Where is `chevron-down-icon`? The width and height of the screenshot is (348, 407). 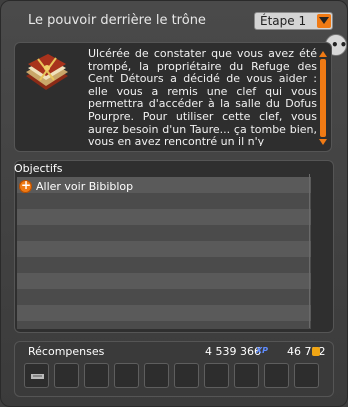
chevron-down-icon is located at coordinates (324, 21).